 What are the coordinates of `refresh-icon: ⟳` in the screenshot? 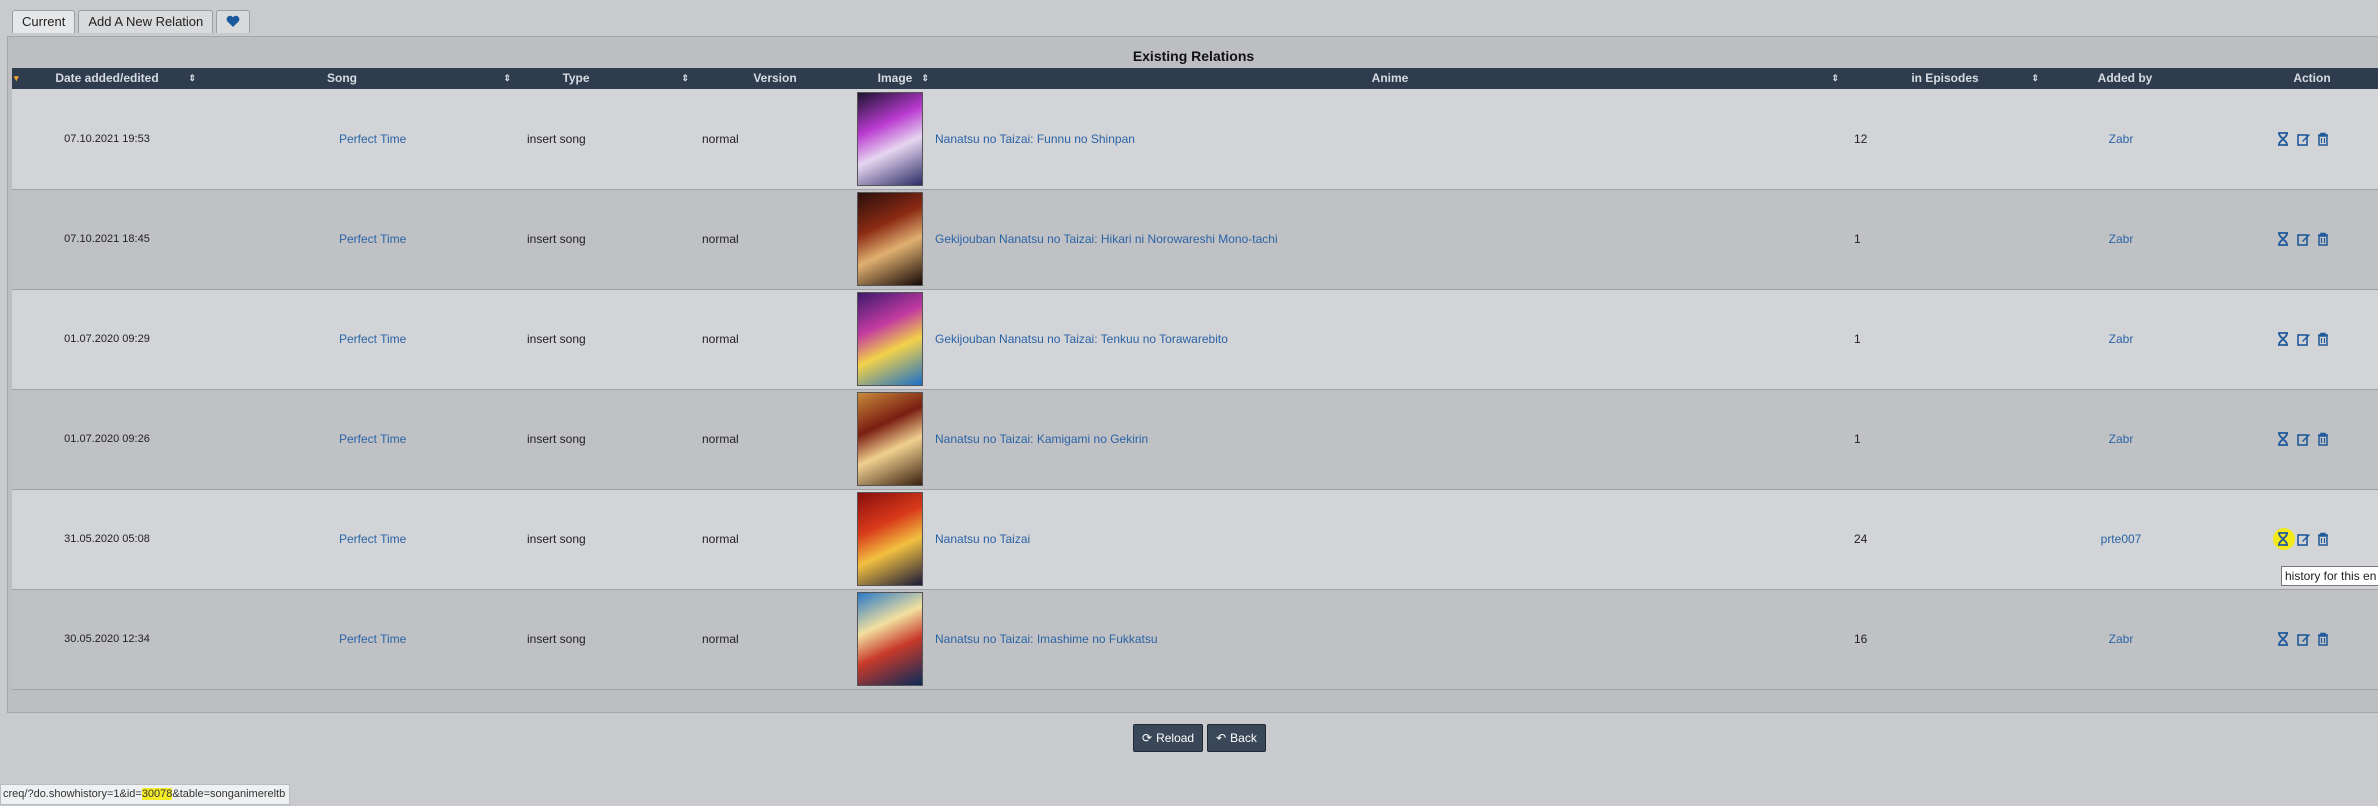 It's located at (1147, 738).